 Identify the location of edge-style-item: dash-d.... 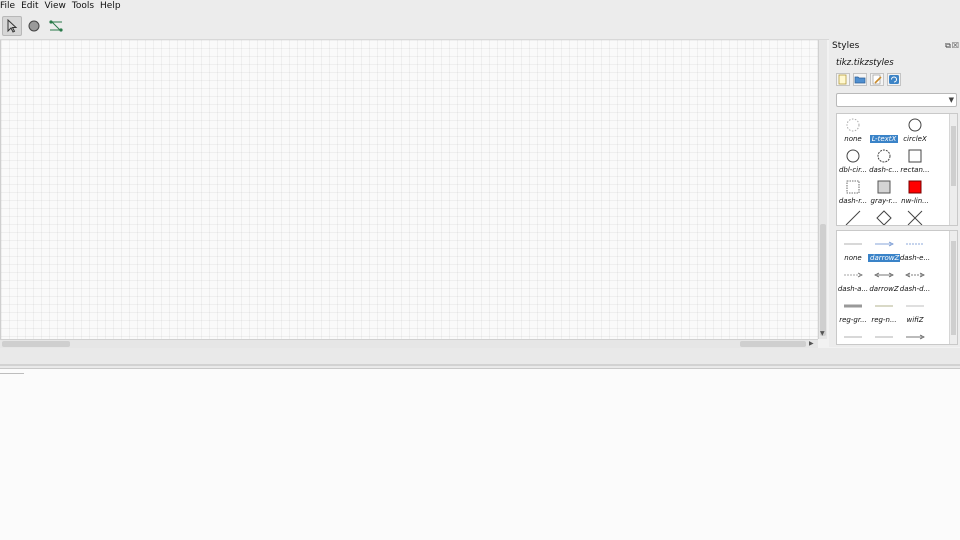
(915, 281).